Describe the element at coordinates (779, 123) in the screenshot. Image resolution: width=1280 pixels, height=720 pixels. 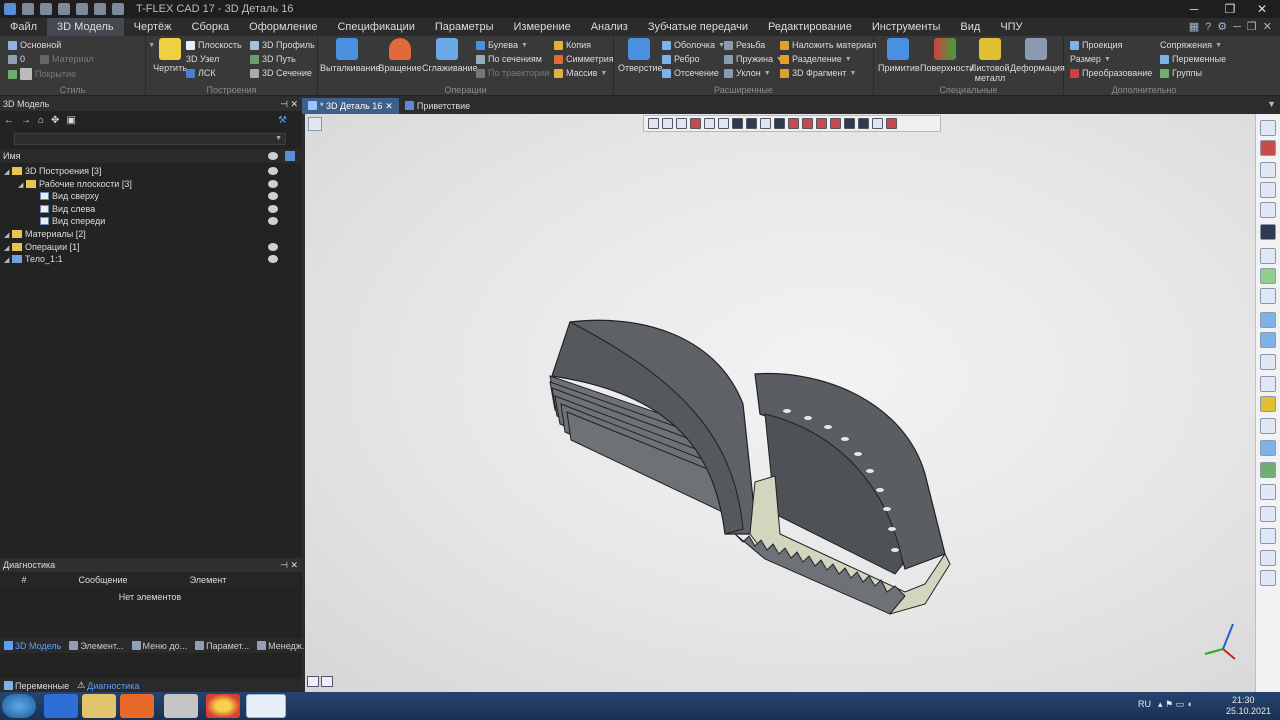
I see `shaded-icon` at that location.